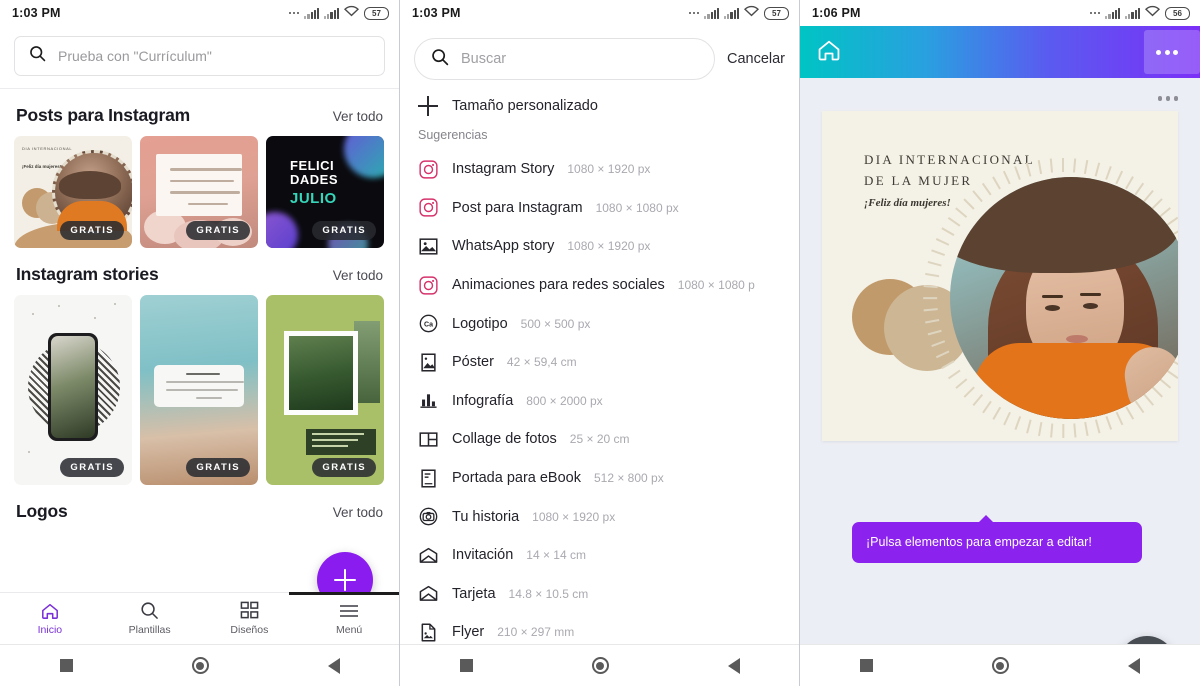 The height and width of the screenshot is (686, 1200). Describe the element at coordinates (50, 618) in the screenshot. I see `tab-inicio: Inicio` at that location.